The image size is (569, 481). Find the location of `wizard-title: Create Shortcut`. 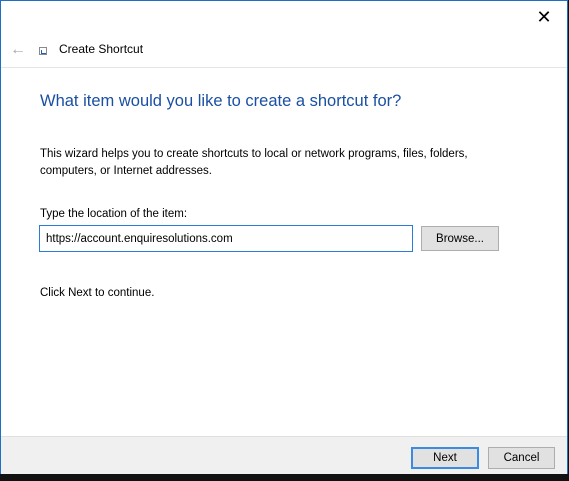

wizard-title: Create Shortcut is located at coordinates (101, 49).